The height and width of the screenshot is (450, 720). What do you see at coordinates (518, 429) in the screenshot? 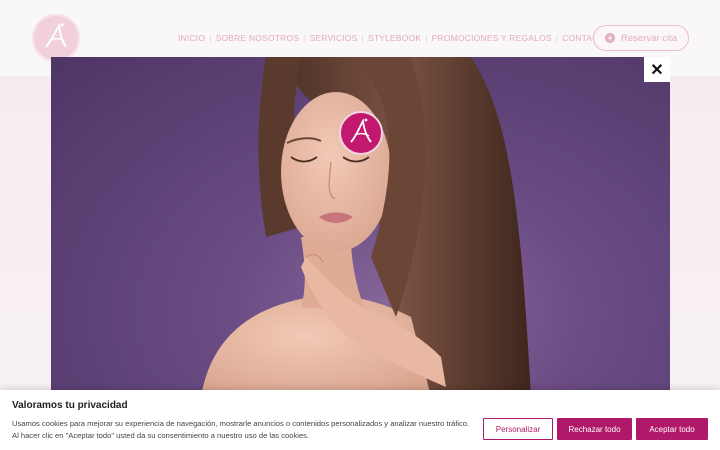
I see `customize-button: Personalizar` at bounding box center [518, 429].